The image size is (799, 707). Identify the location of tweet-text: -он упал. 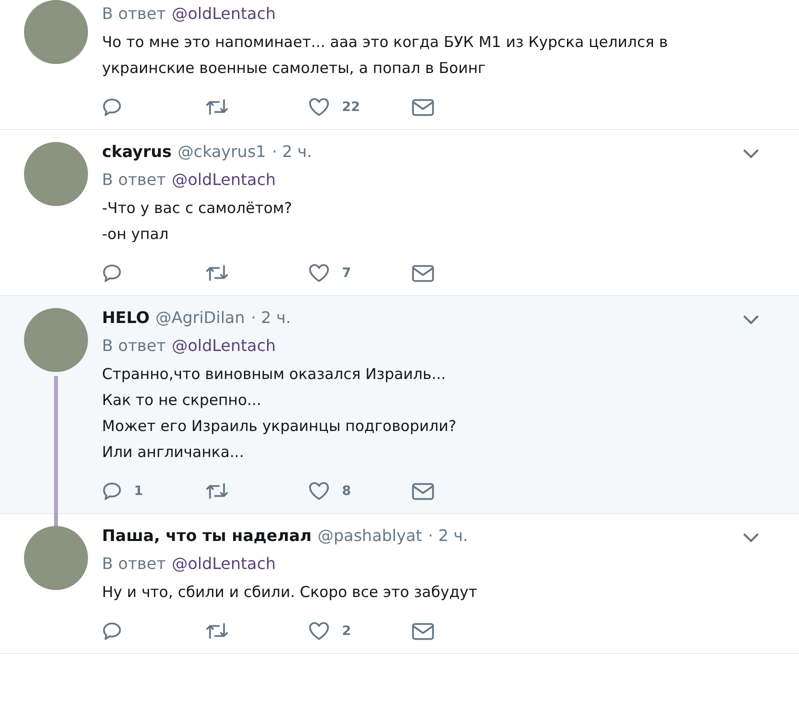
(136, 234).